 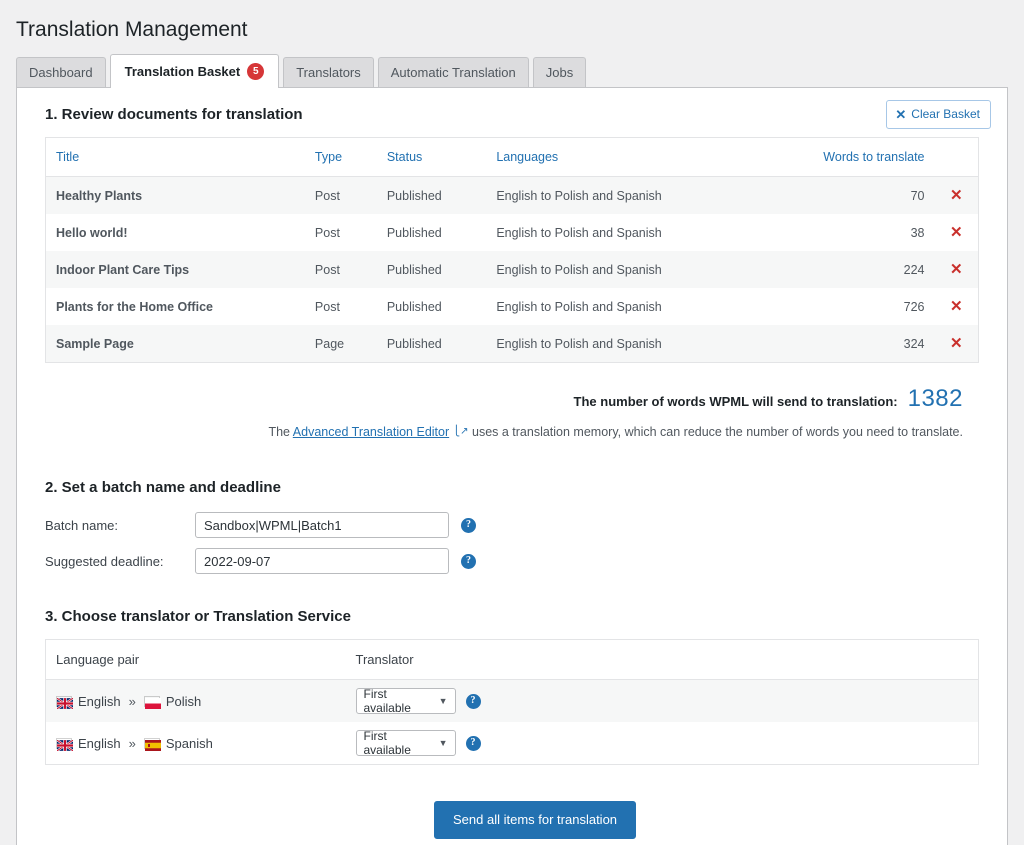 What do you see at coordinates (174, 115) in the screenshot?
I see `step1-title: 1. Review documents for translation` at bounding box center [174, 115].